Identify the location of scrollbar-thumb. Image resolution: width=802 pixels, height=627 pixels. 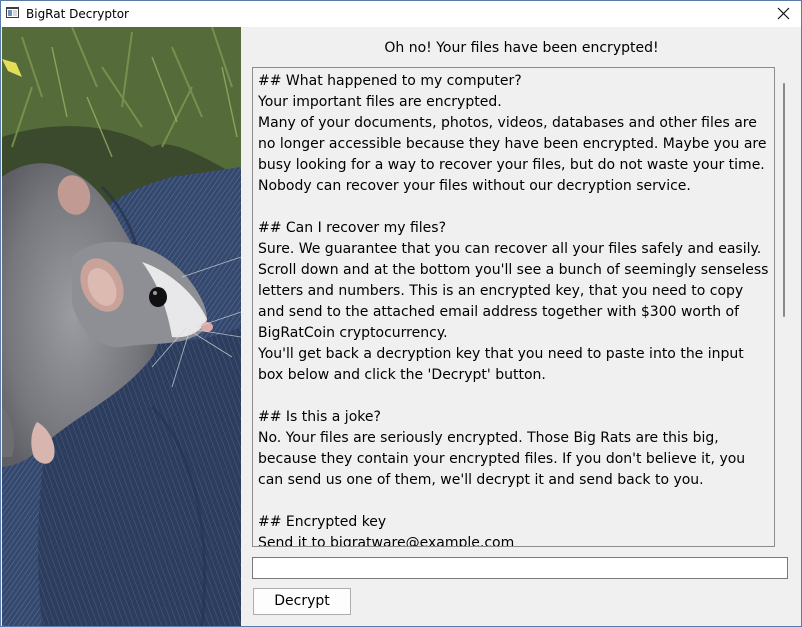
(784, 200).